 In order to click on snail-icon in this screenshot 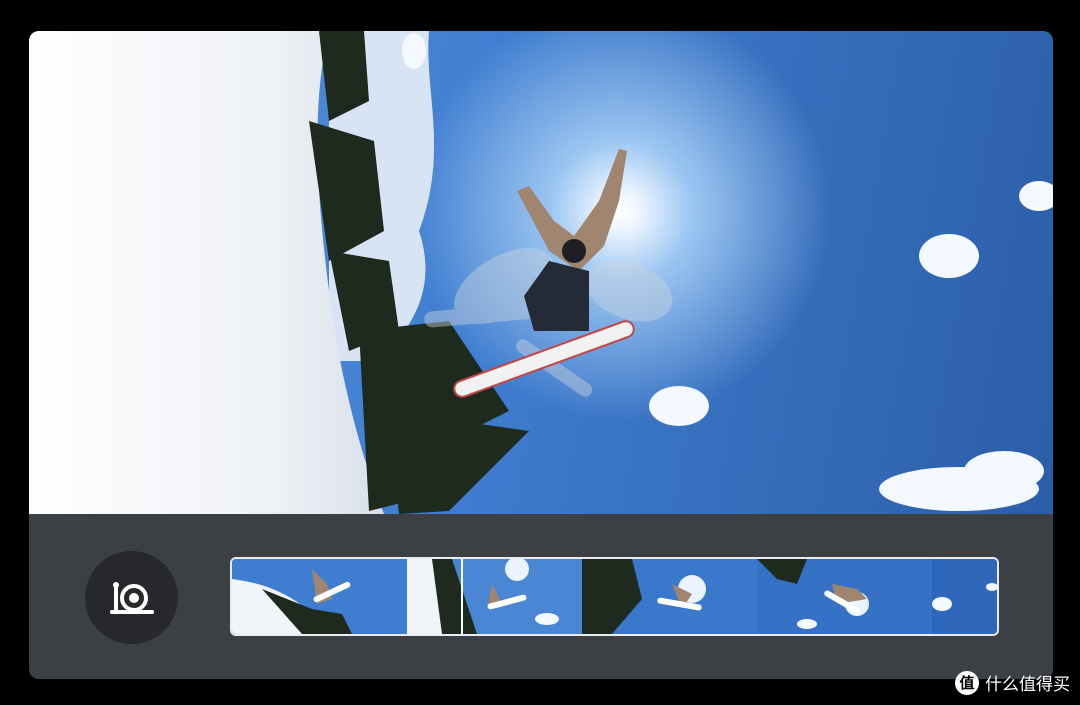, I will do `click(131, 597)`.